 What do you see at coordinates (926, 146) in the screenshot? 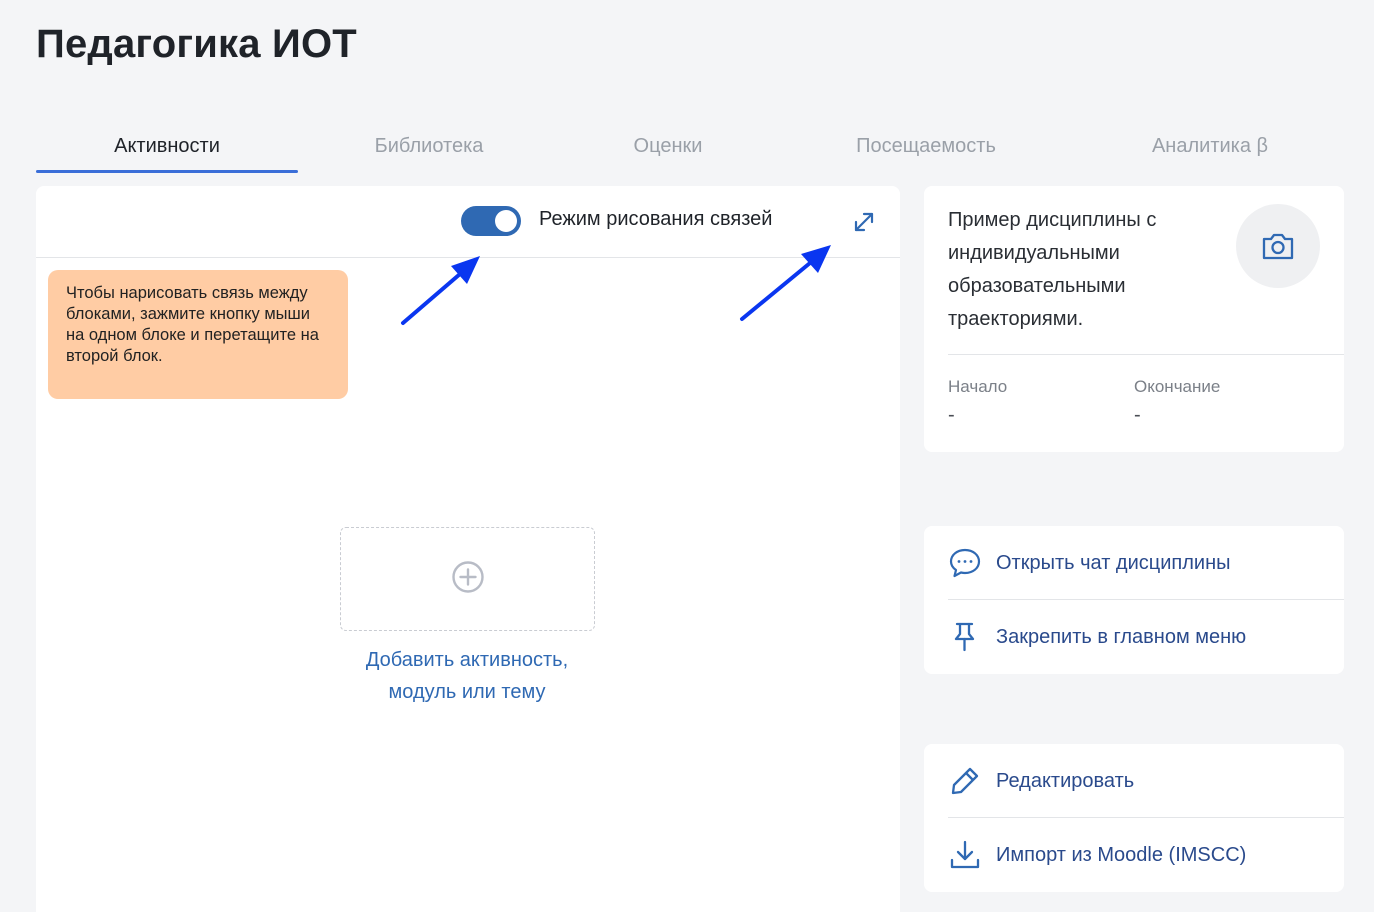
I see `tab-attendance: Посещаемость` at bounding box center [926, 146].